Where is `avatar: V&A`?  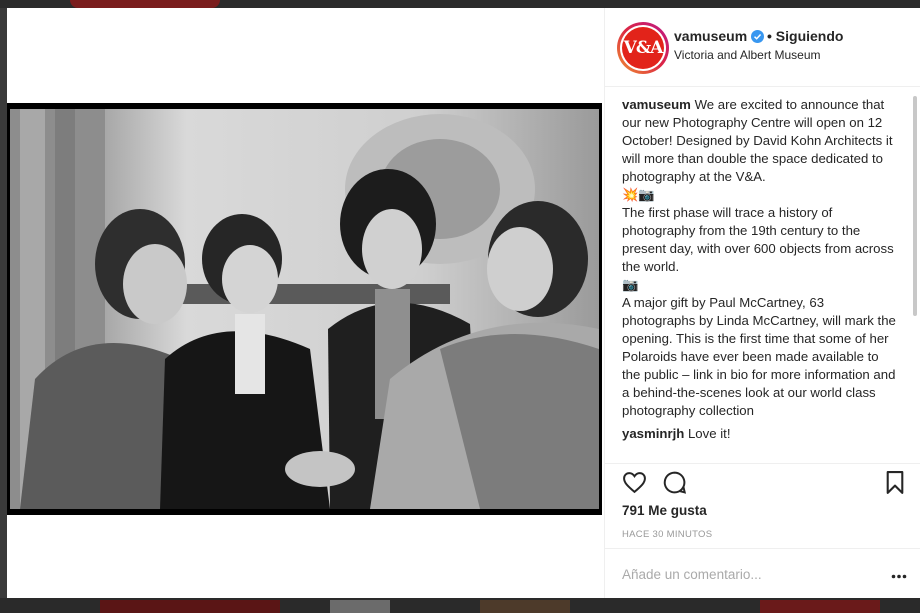 avatar: V&A is located at coordinates (643, 48).